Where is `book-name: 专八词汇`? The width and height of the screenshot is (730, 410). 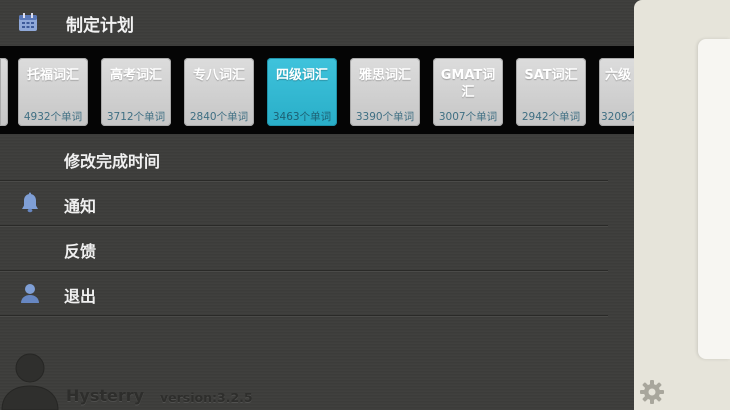
book-name: 专八词汇 is located at coordinates (218, 75).